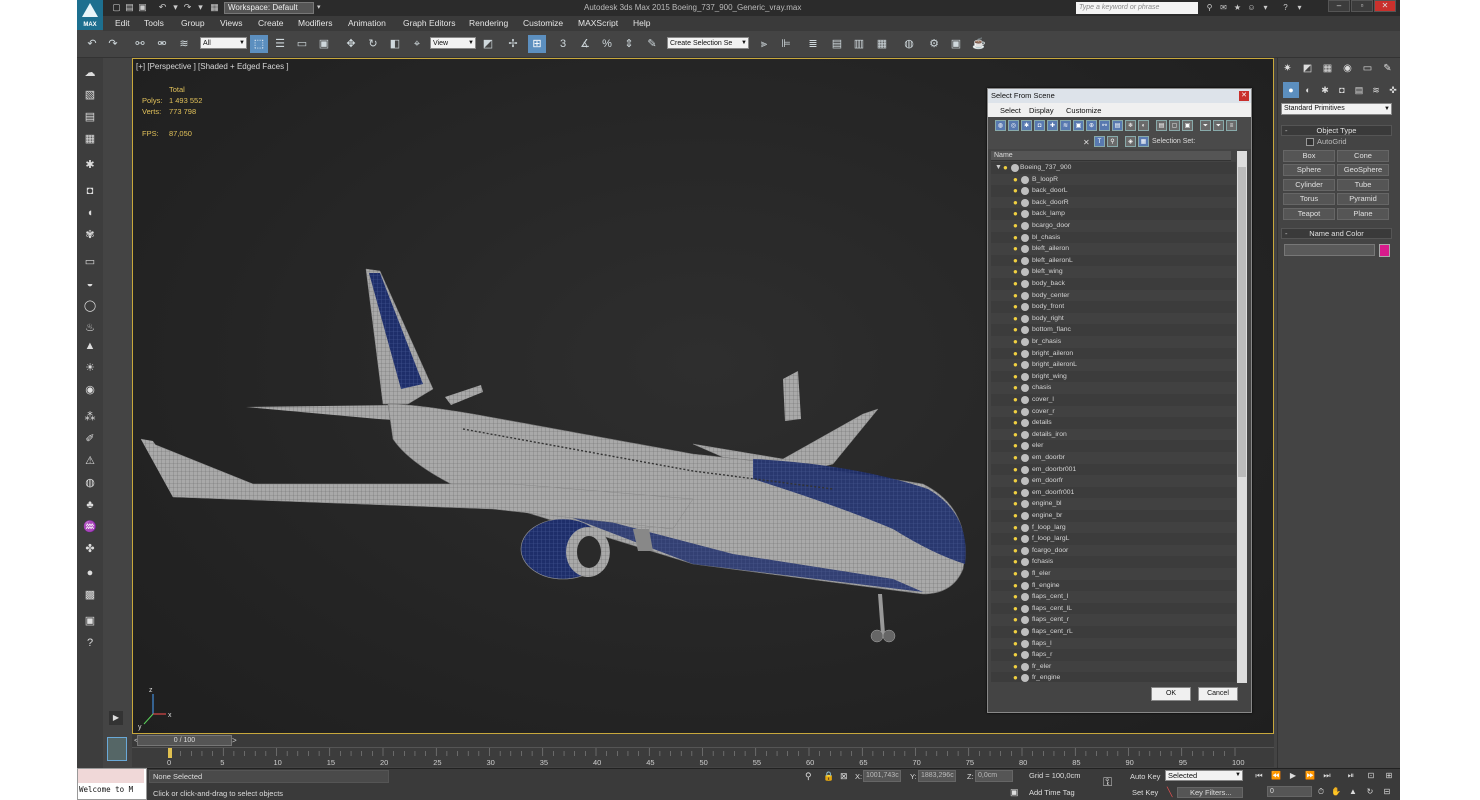 This screenshot has width=1480, height=800. Describe the element at coordinates (1169, 792) in the screenshot. I see `set-key-icon: ╲` at that location.